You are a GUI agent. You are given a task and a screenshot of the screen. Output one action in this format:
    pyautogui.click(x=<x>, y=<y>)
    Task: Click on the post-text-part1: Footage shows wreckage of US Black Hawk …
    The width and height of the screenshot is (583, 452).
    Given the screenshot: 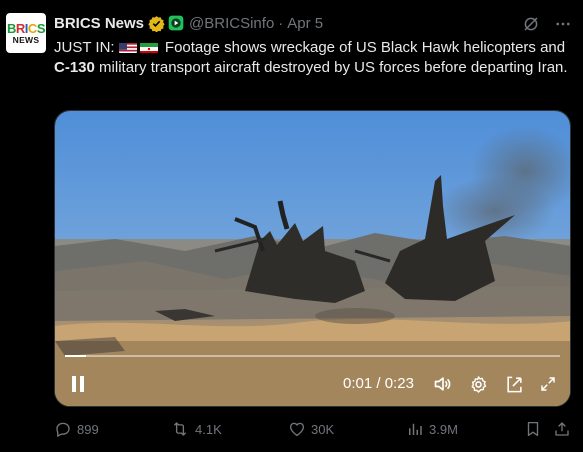 What is the action you would take?
    pyautogui.click(x=365, y=47)
    